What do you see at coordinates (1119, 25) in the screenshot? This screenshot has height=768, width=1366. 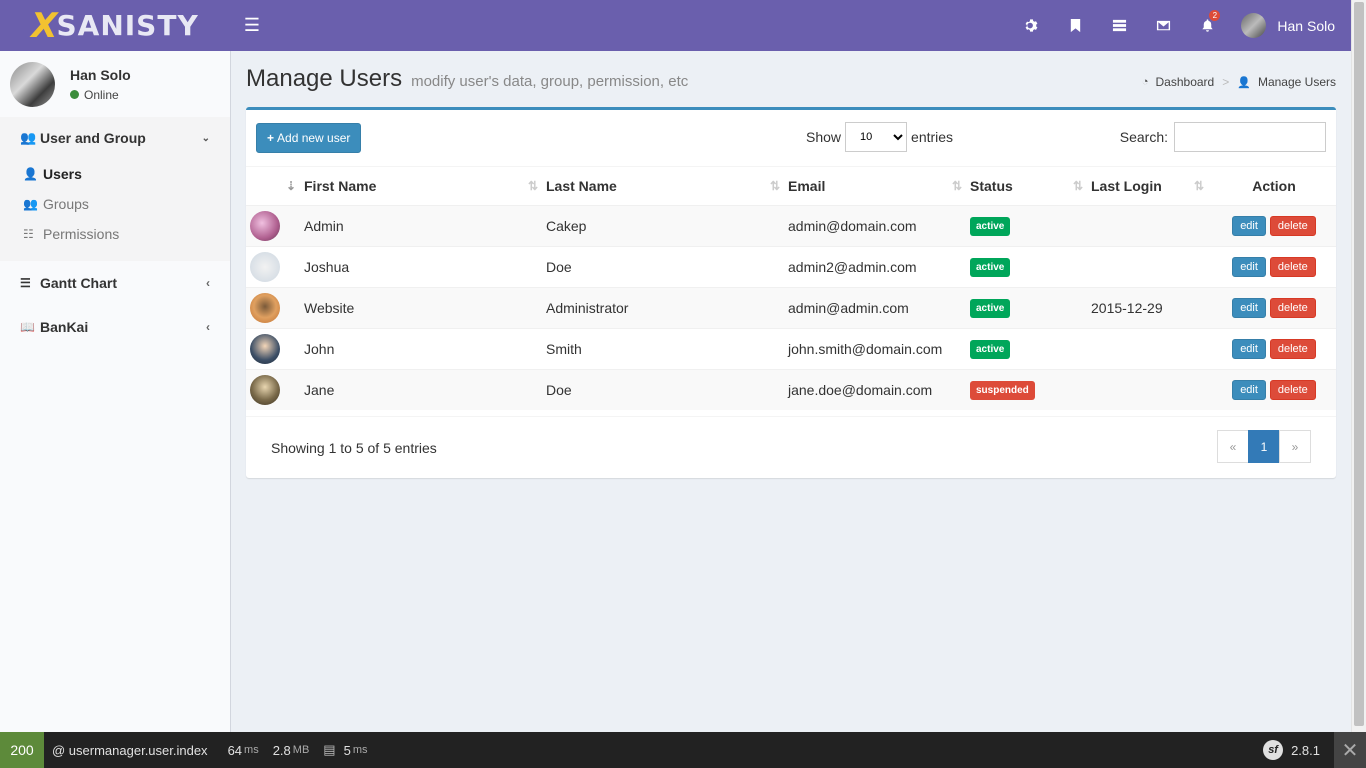 I see `tasks-list-icon` at bounding box center [1119, 25].